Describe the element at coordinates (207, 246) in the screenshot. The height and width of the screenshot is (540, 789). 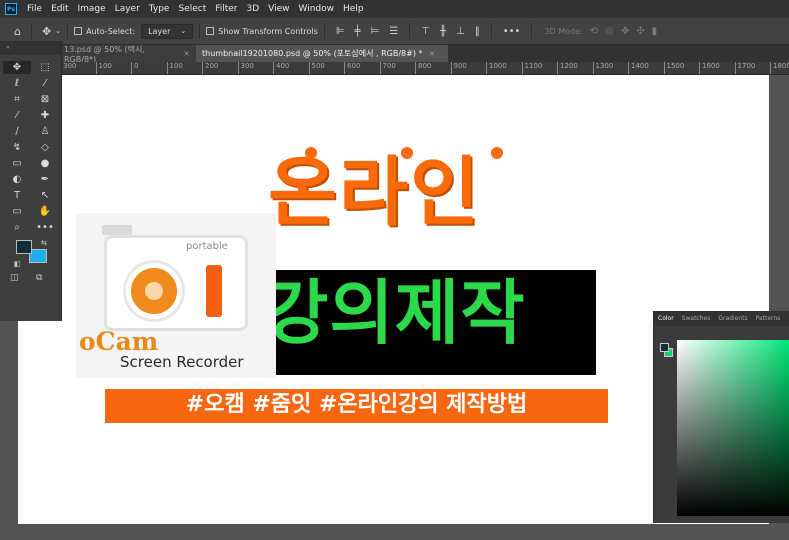
I see `ocam-portable-label: portable` at that location.